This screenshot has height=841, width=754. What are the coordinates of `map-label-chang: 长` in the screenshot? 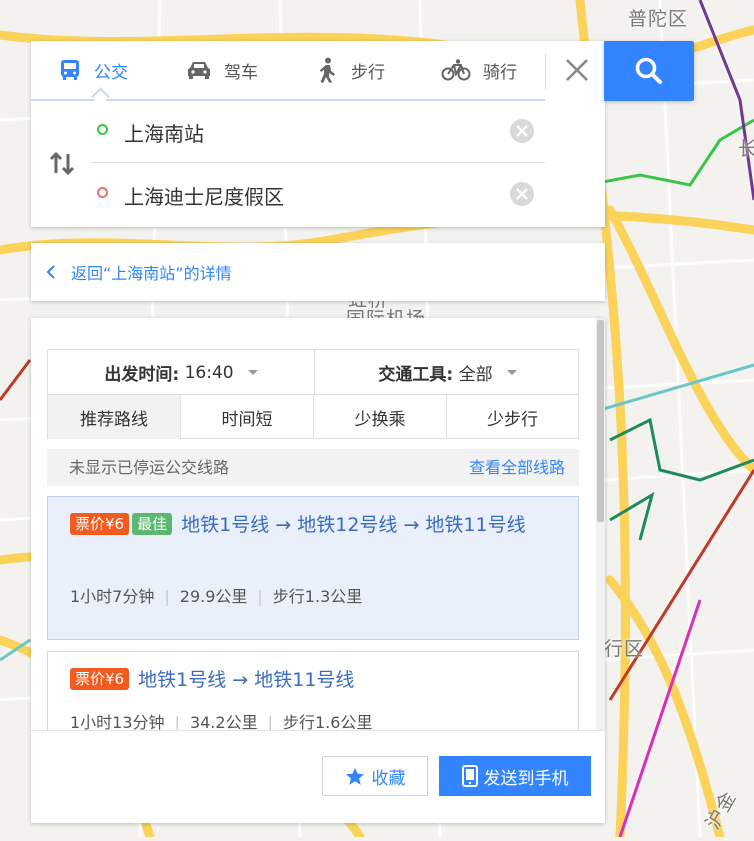 It's located at (746, 149).